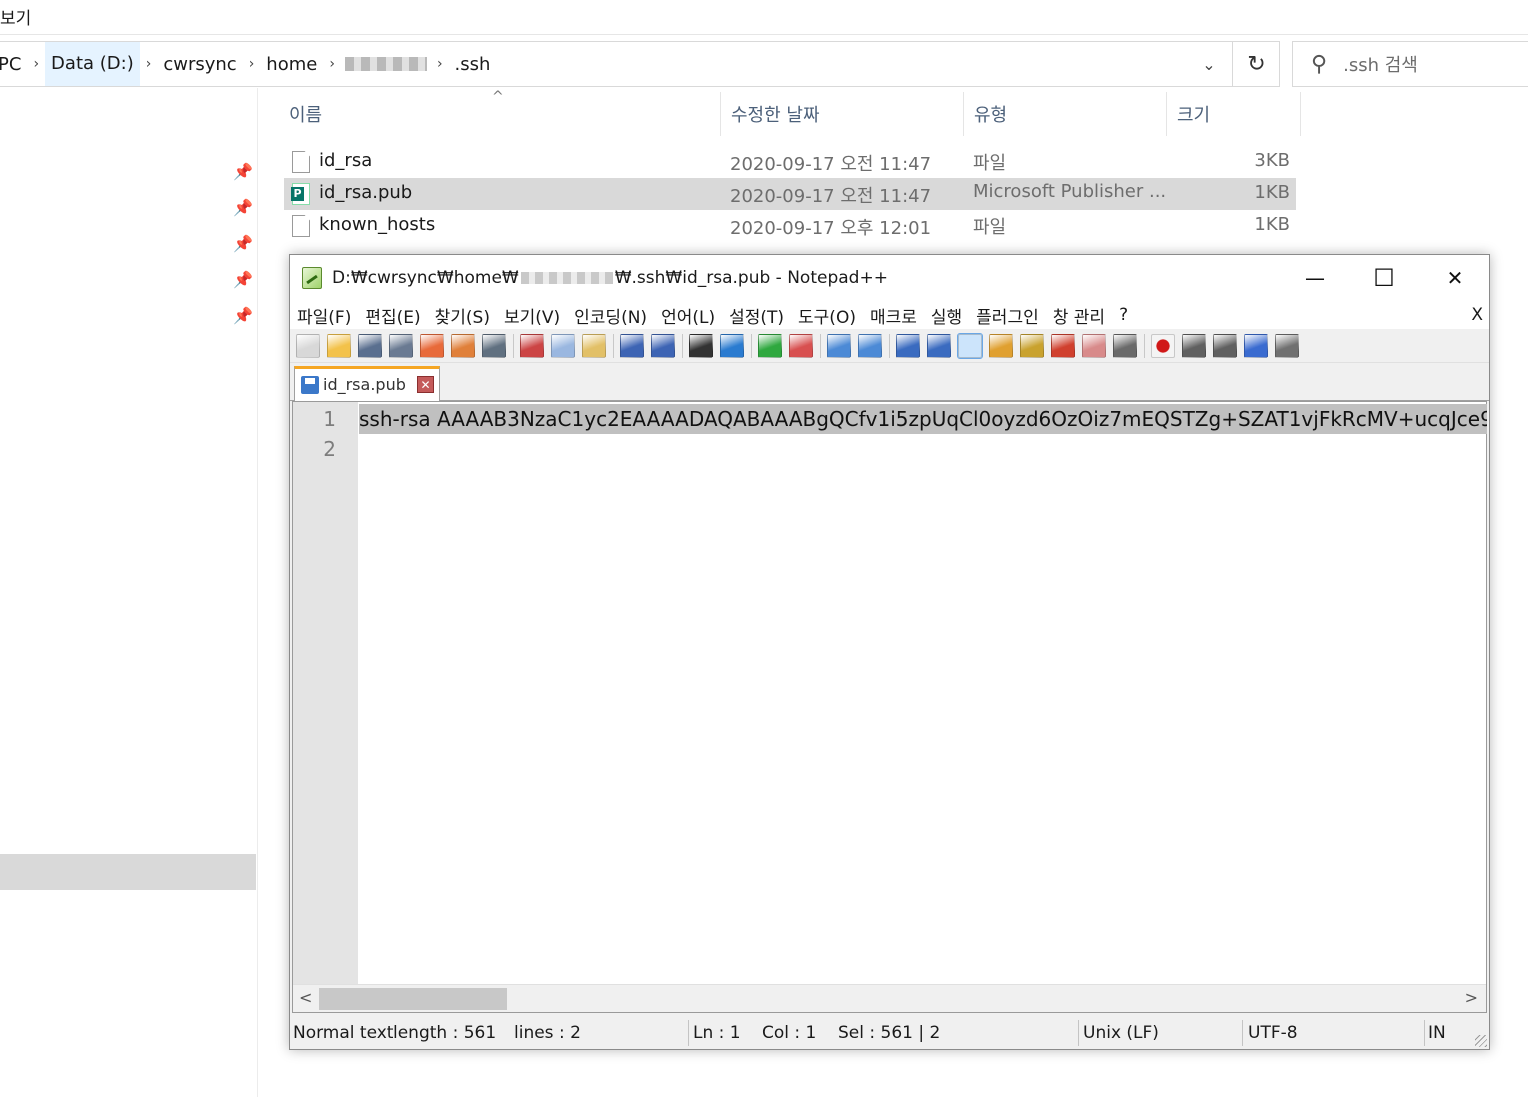  Describe the element at coordinates (1471, 997) in the screenshot. I see `scroll-right-icon: >` at that location.